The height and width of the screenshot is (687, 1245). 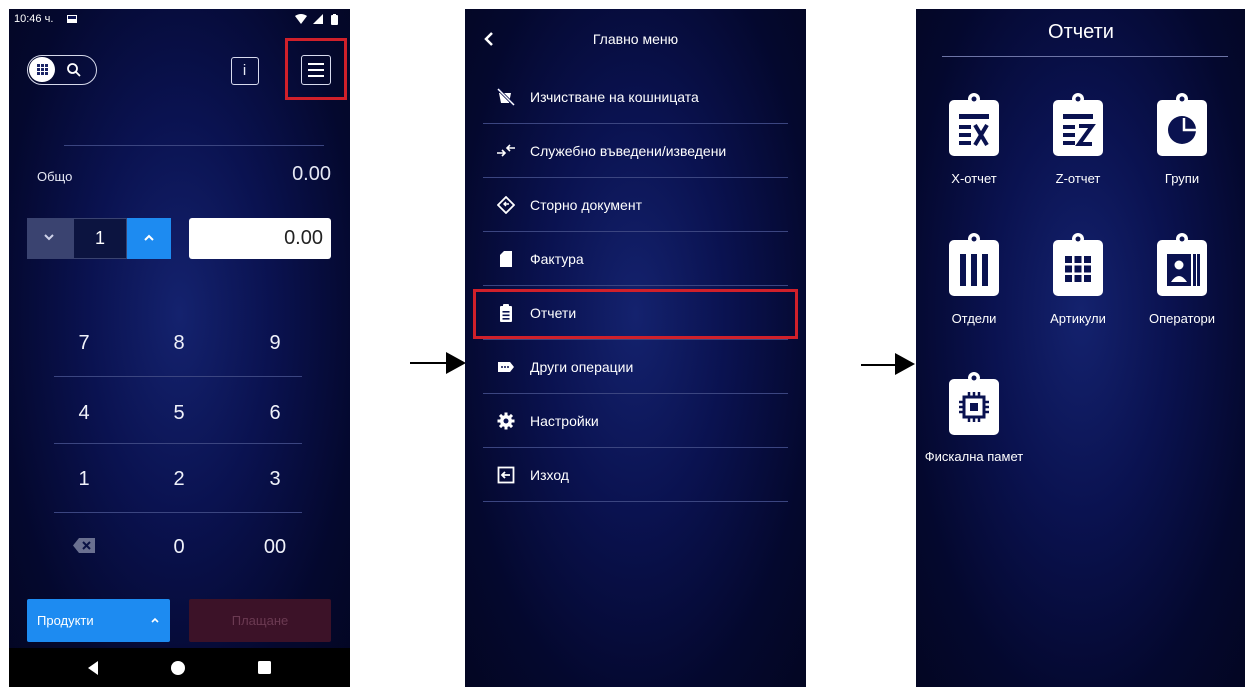 What do you see at coordinates (275, 479) in the screenshot?
I see `key-3: 3` at bounding box center [275, 479].